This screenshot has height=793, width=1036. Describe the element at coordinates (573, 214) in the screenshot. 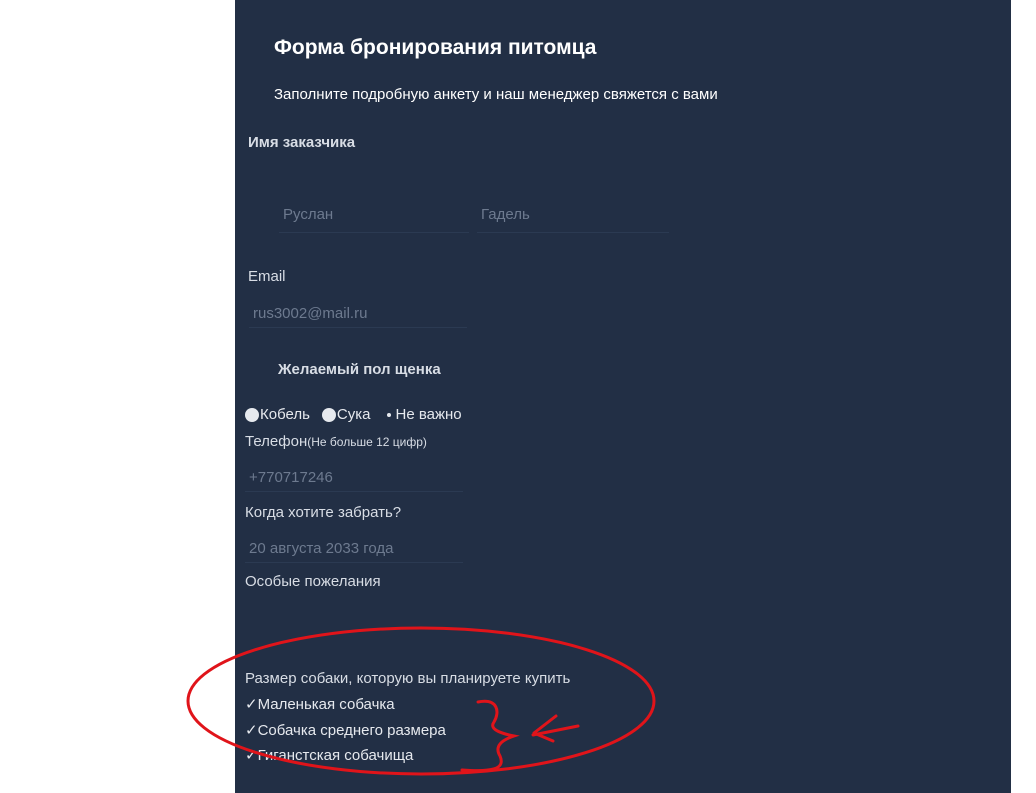

I see `last-name-input` at that location.